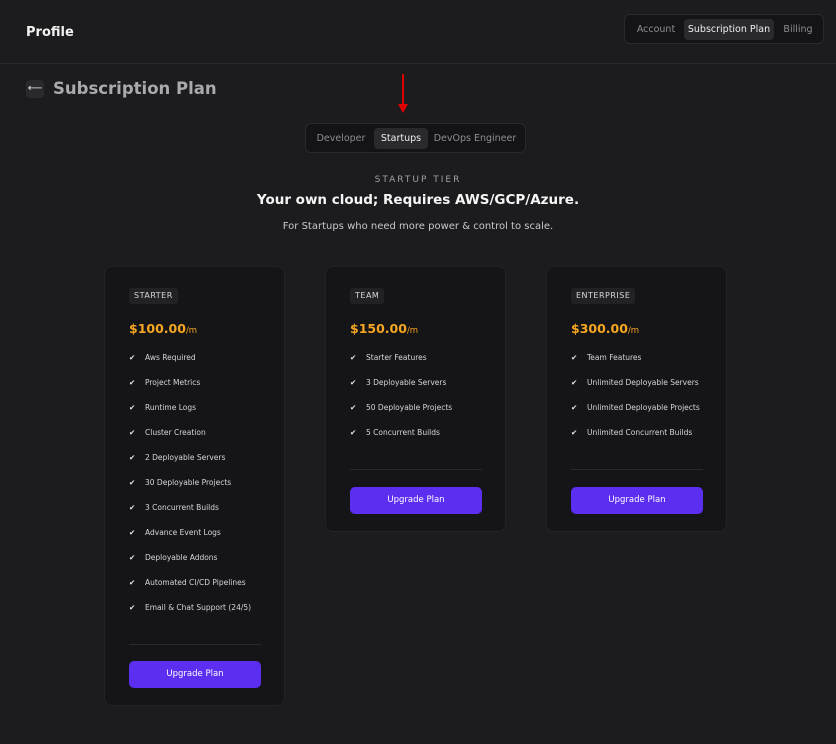 Image resolution: width=836 pixels, height=744 pixels. What do you see at coordinates (388, 357) in the screenshot?
I see `feature-item: ✔ Starter Features` at bounding box center [388, 357].